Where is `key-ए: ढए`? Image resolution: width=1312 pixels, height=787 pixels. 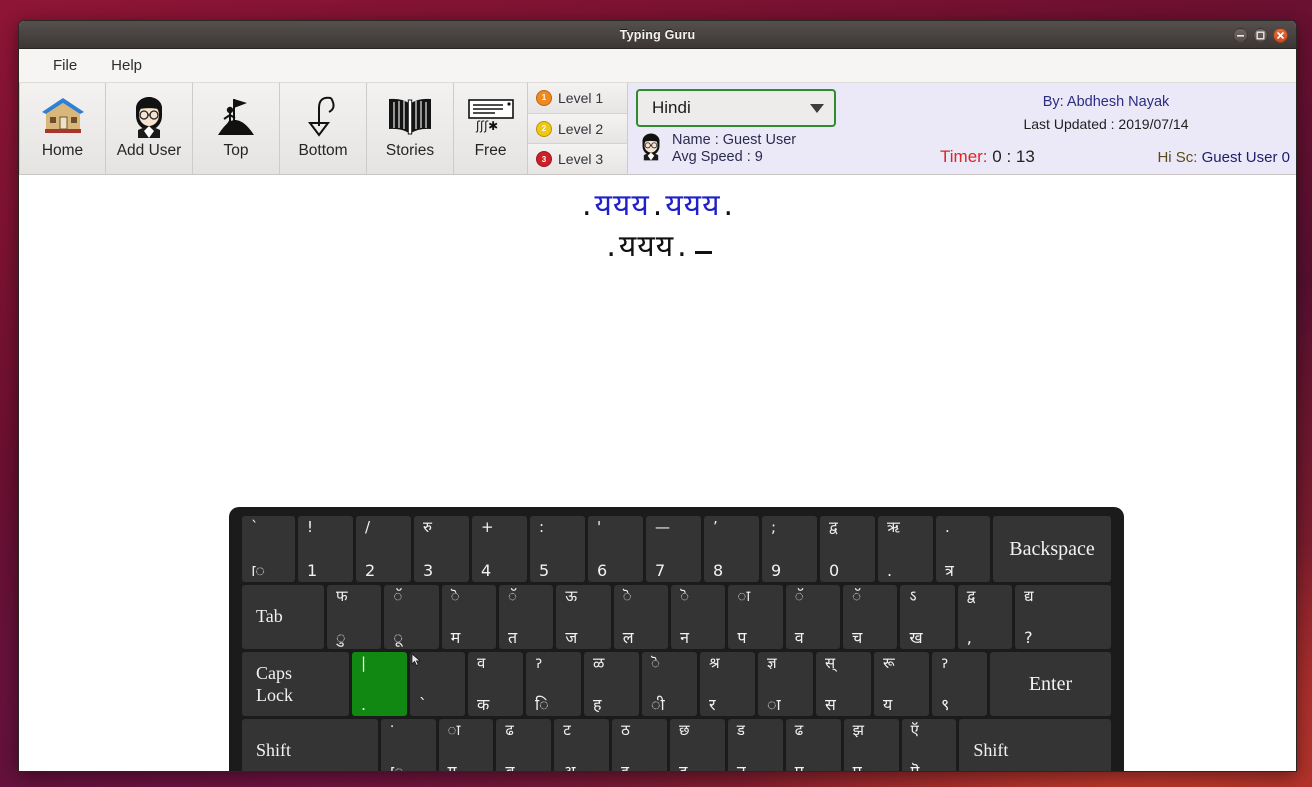 key-ए: ढए is located at coordinates (813, 745).